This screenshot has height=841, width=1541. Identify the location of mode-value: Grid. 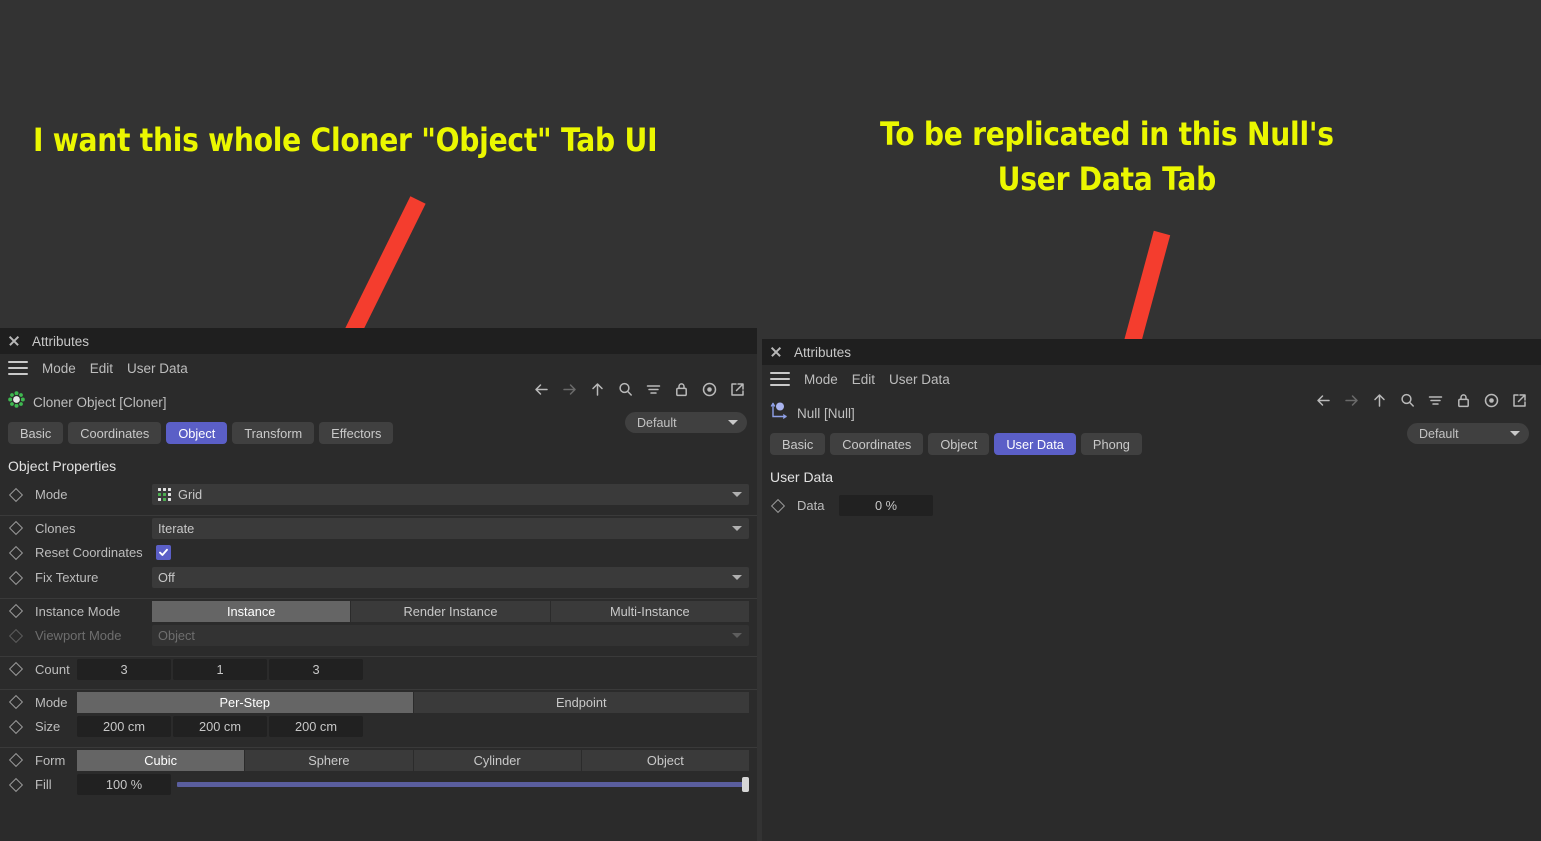
(190, 494).